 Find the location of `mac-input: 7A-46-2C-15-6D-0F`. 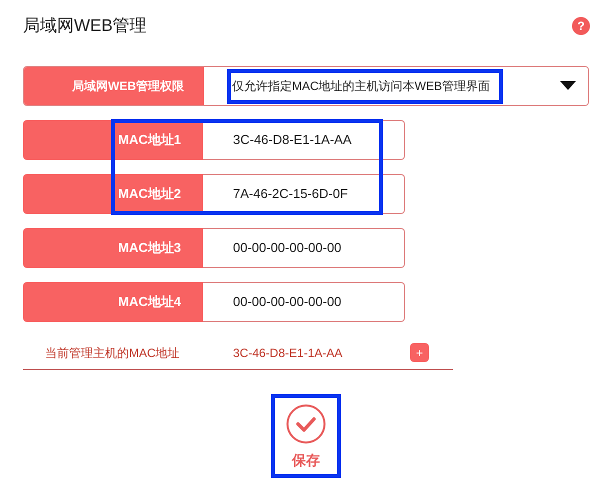

mac-input: 7A-46-2C-15-6D-0F is located at coordinates (304, 194).